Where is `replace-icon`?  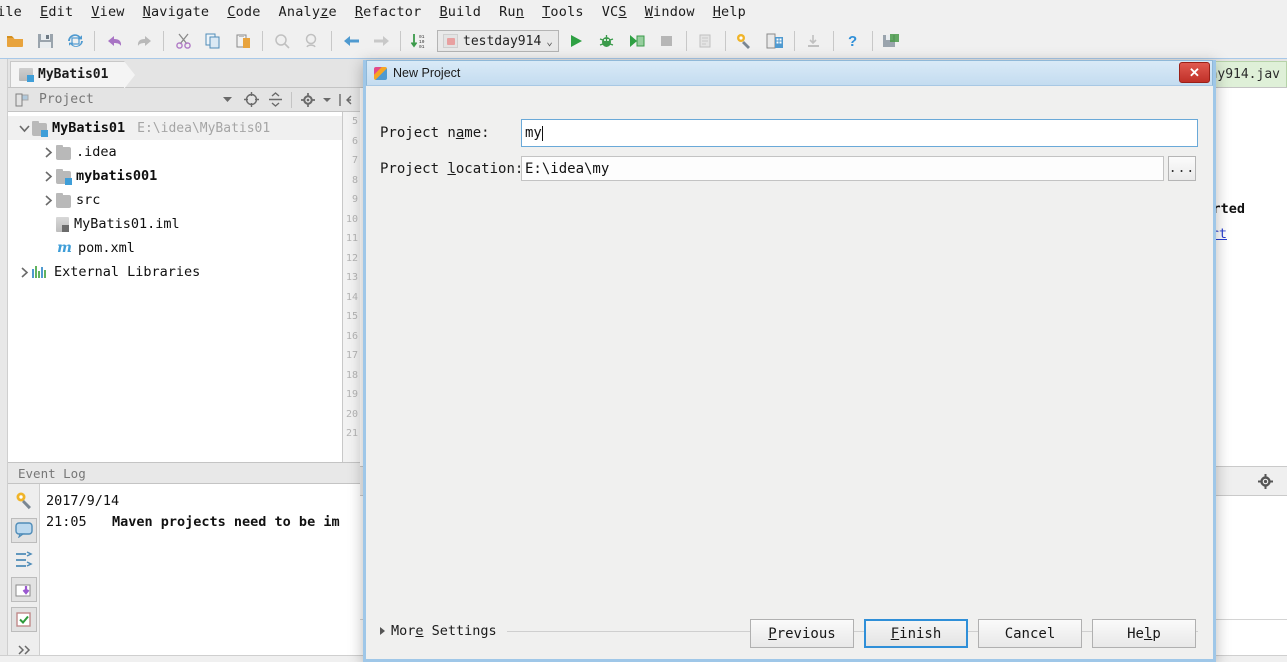 replace-icon is located at coordinates (312, 41).